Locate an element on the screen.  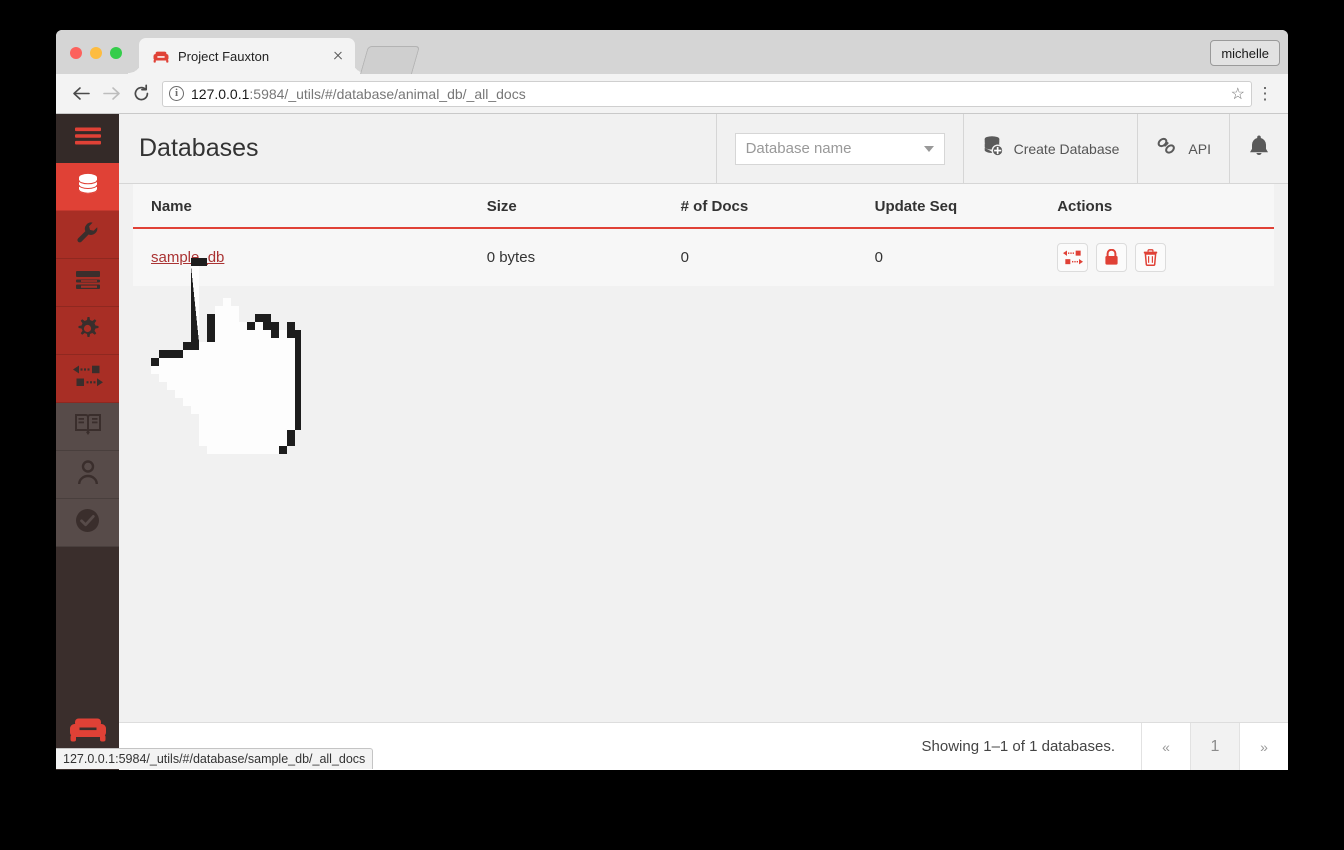
sidebar: Logout is located at coordinates (87, 442).